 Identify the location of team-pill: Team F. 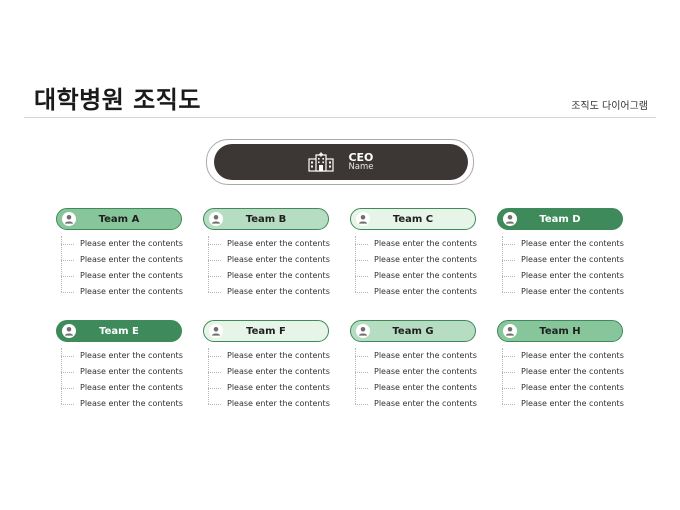
(266, 331).